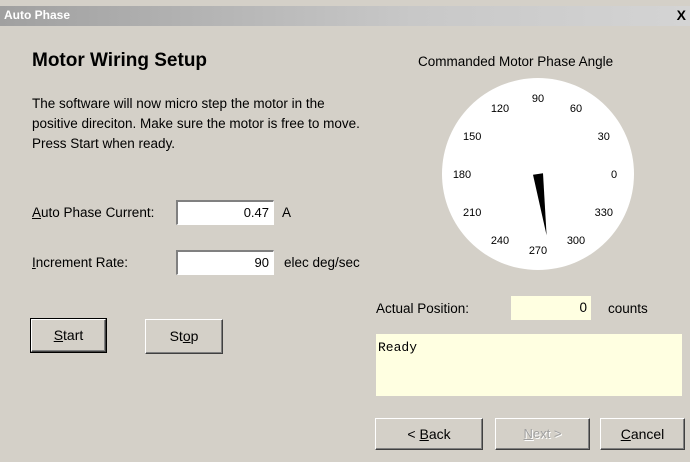  Describe the element at coordinates (604, 137) in the screenshot. I see `dial-tick-label: 30` at that location.